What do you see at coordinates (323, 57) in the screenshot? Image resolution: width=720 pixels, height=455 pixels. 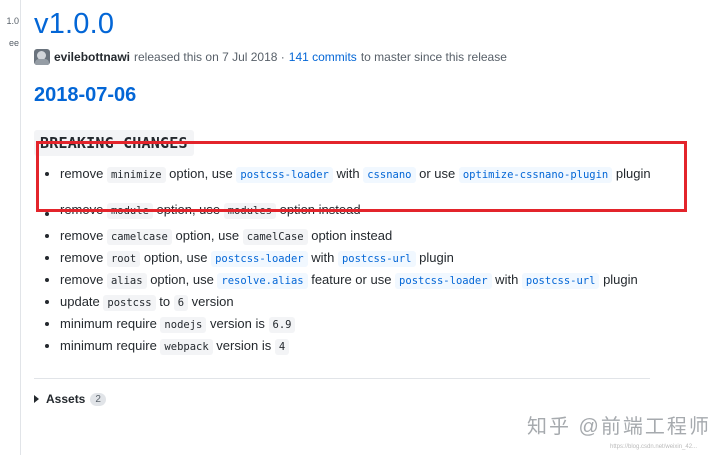 I see `commits-link: 141 commits` at bounding box center [323, 57].